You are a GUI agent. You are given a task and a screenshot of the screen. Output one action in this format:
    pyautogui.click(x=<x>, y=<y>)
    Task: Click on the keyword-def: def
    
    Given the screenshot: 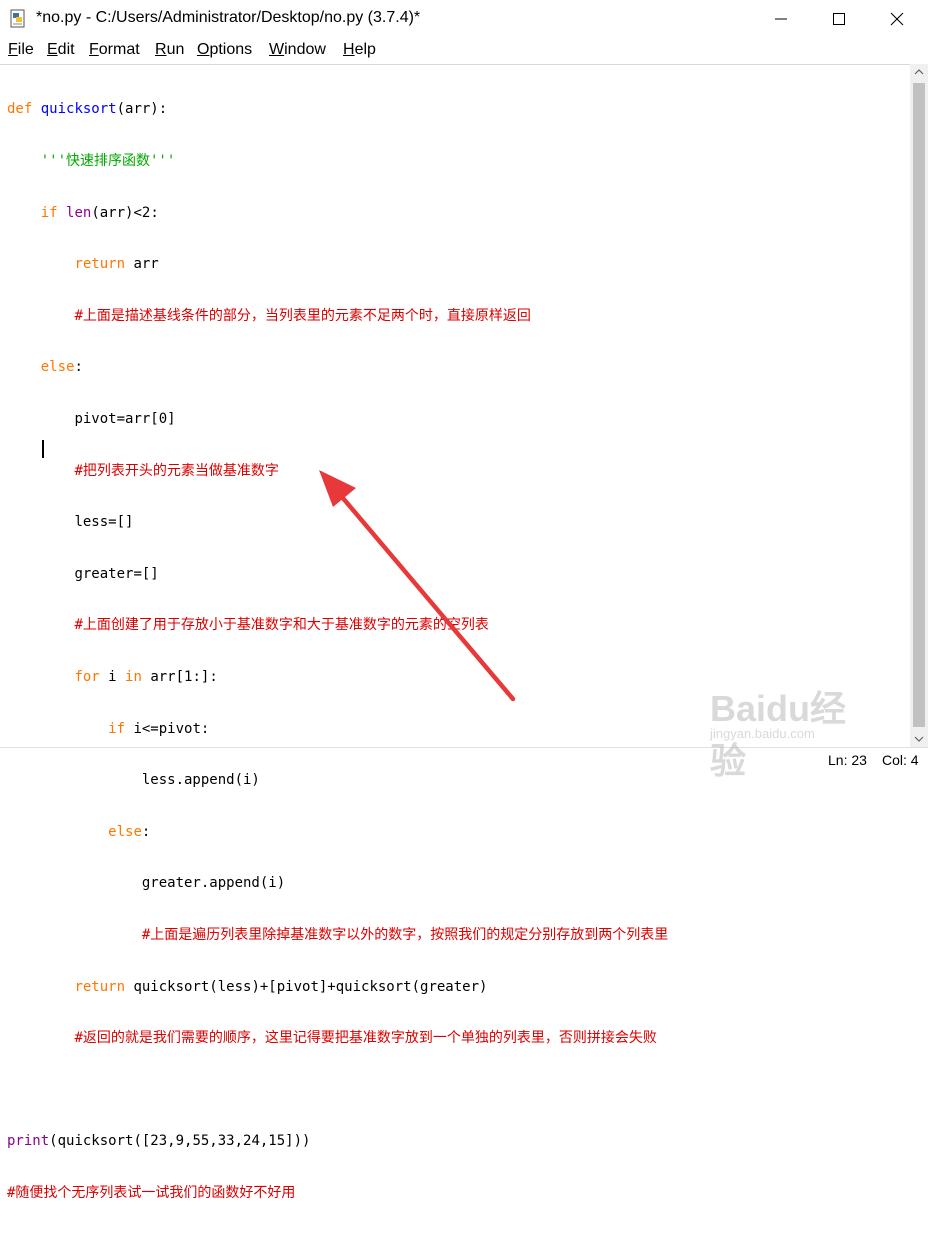 What is the action you would take?
    pyautogui.click(x=20, y=109)
    